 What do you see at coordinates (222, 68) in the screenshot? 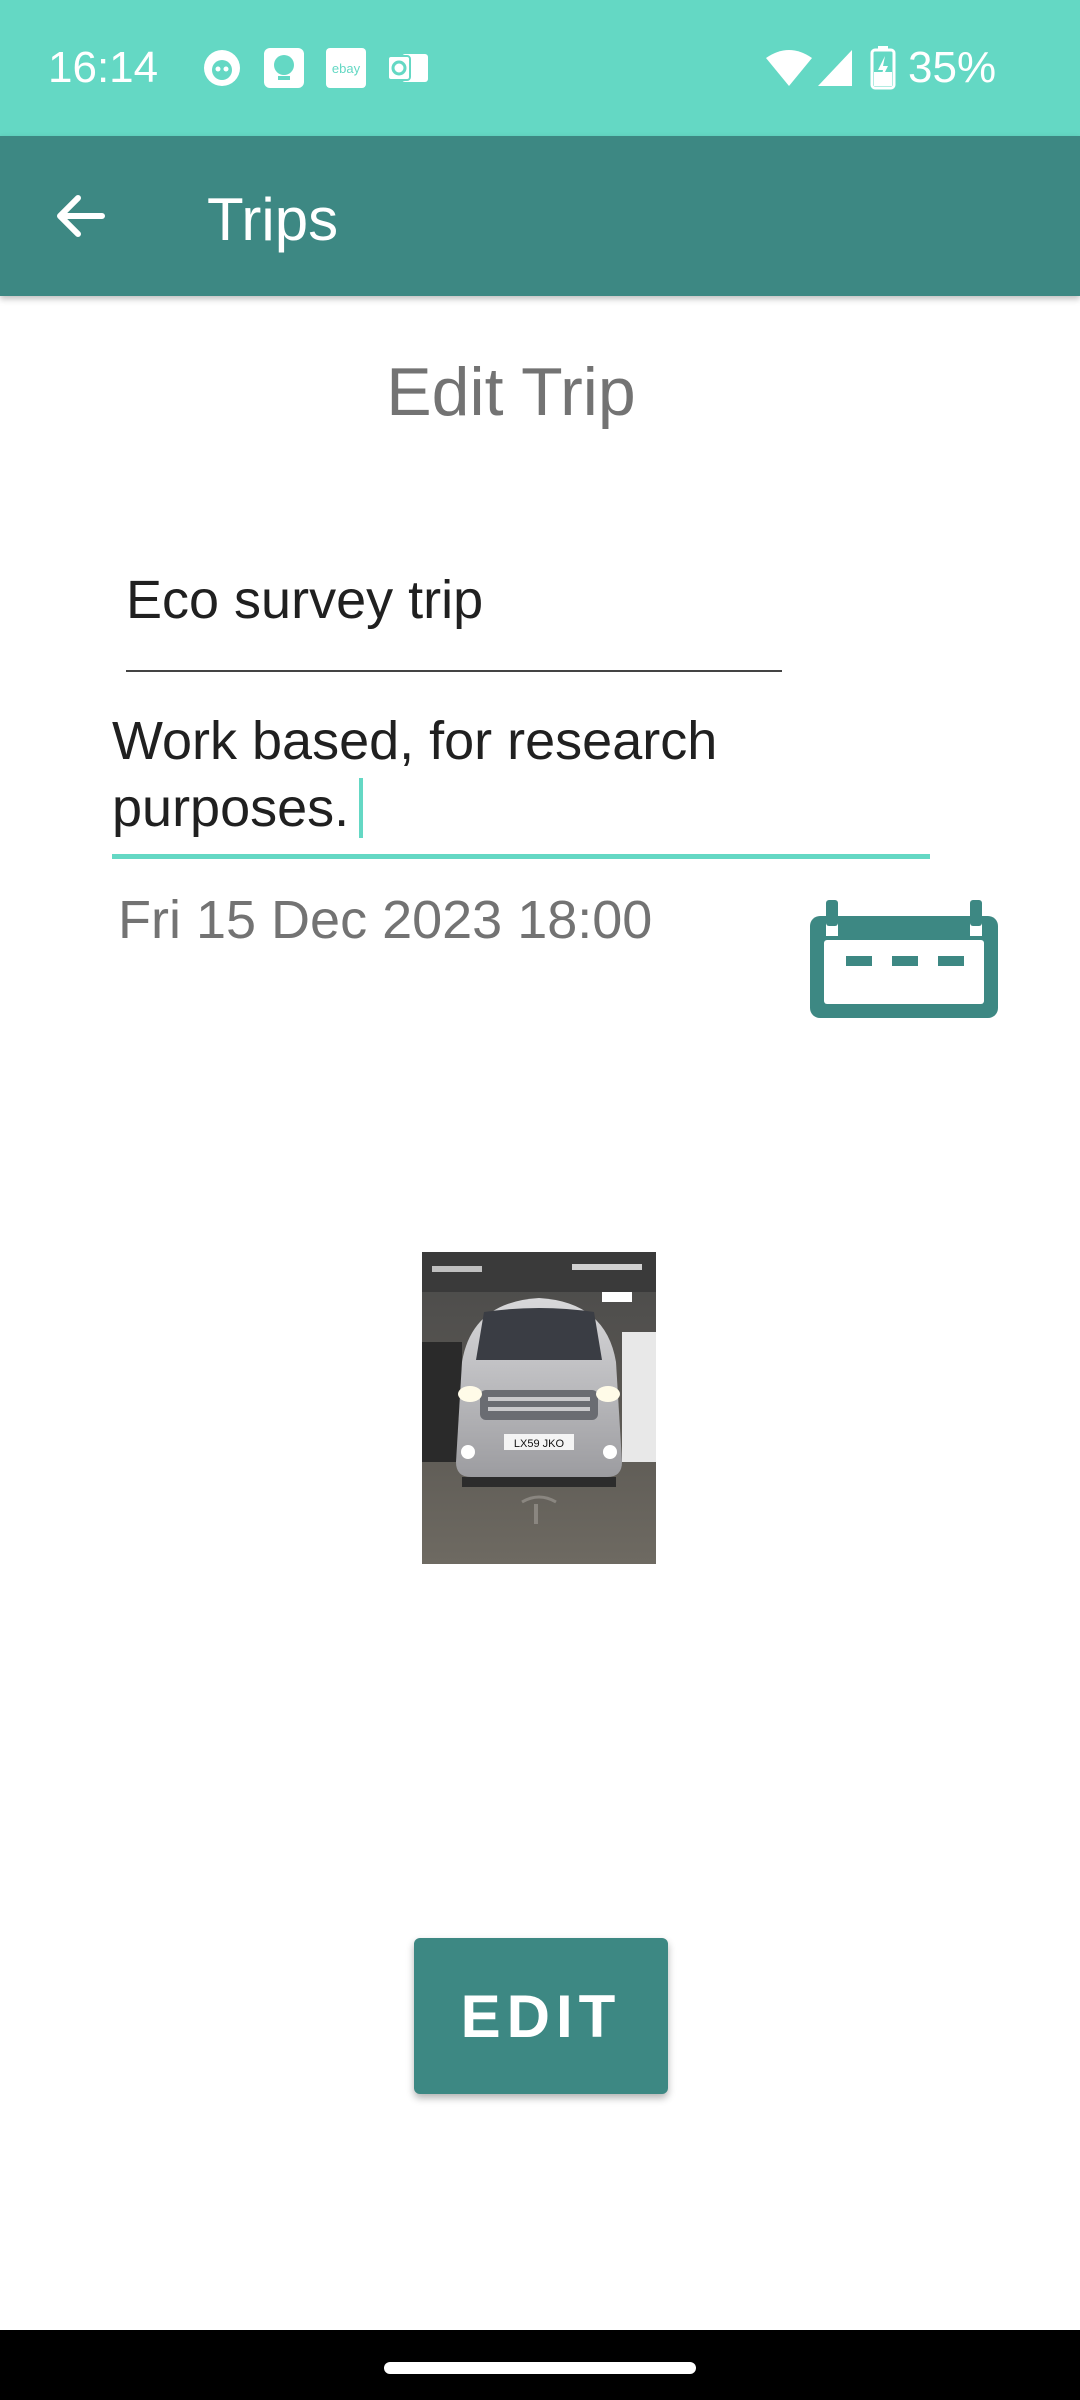
I see `app-notification-icon` at bounding box center [222, 68].